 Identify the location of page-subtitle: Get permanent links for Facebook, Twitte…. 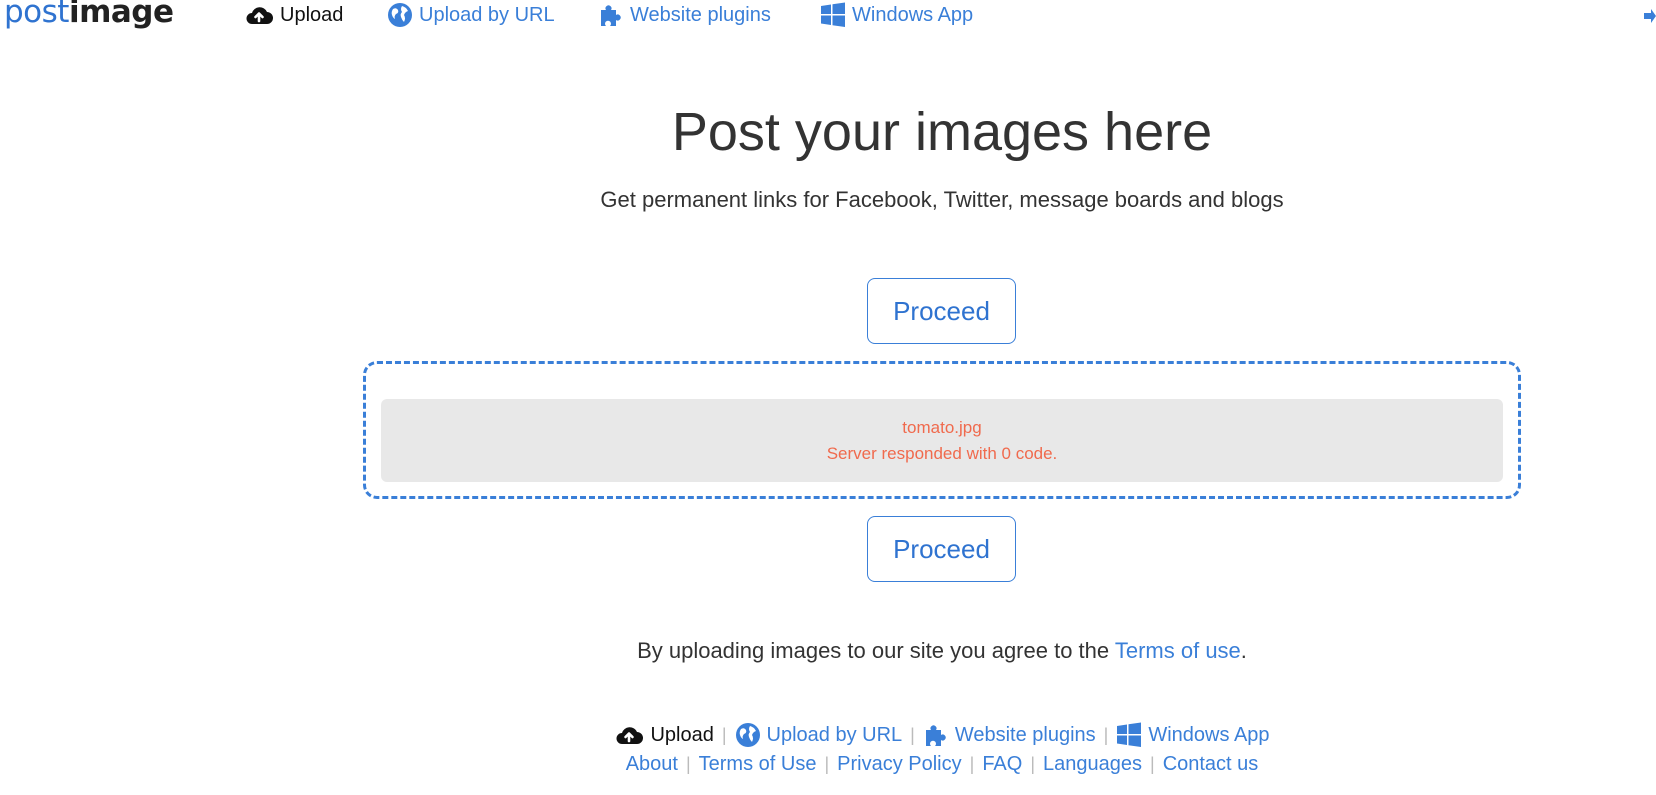
(942, 199).